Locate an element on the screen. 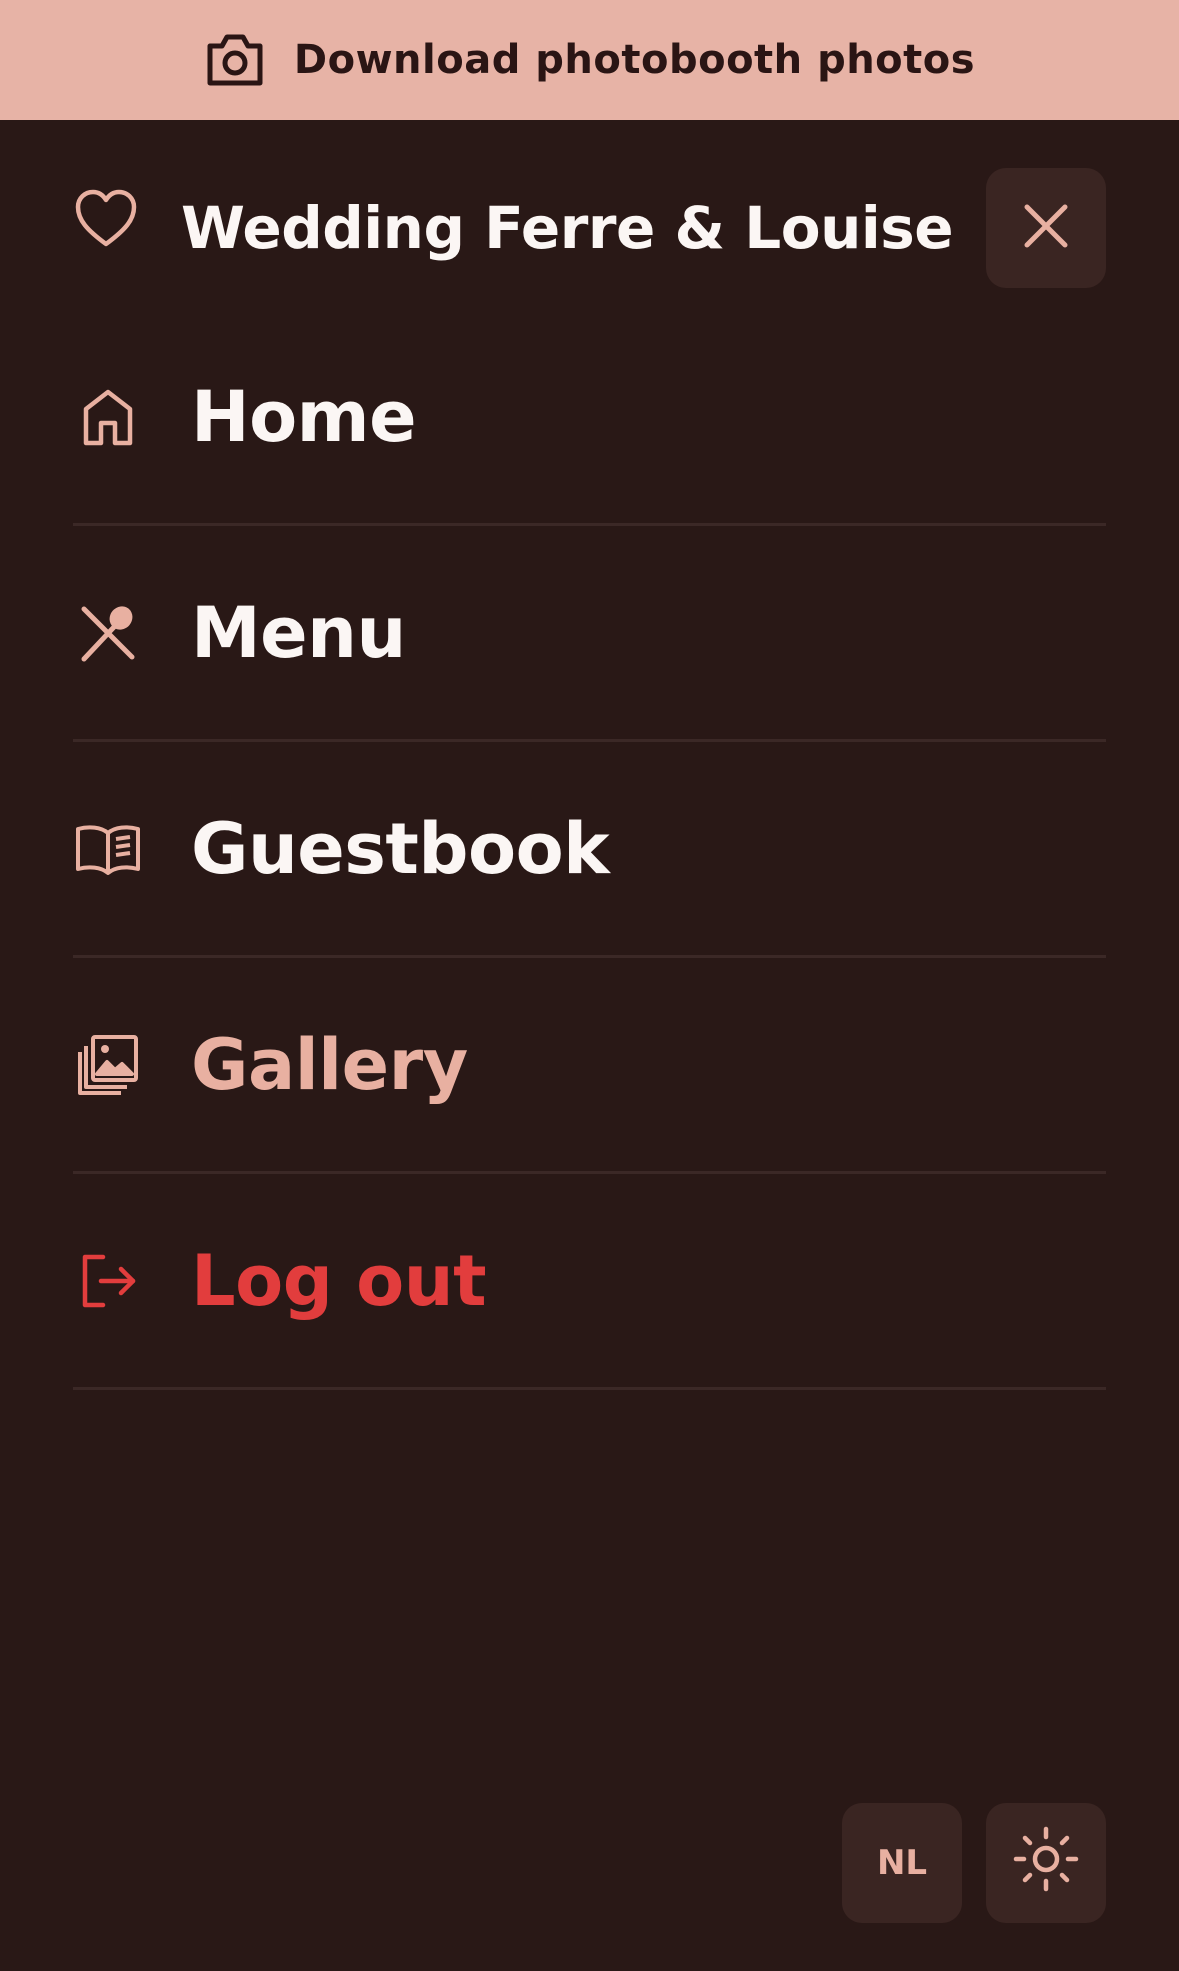 Image resolution: width=1179 pixels, height=1971 pixels. banner-label: Download photobooth photos is located at coordinates (634, 60).